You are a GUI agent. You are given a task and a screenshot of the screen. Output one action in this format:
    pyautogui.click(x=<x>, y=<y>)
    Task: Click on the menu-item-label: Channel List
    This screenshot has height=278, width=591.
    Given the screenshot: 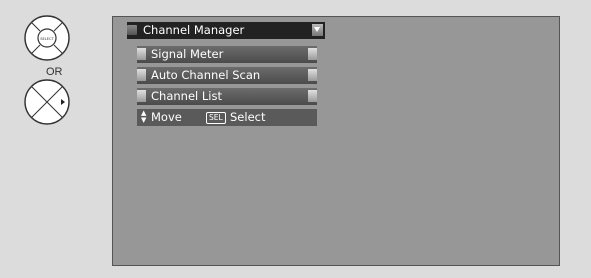 What is the action you would take?
    pyautogui.click(x=186, y=96)
    